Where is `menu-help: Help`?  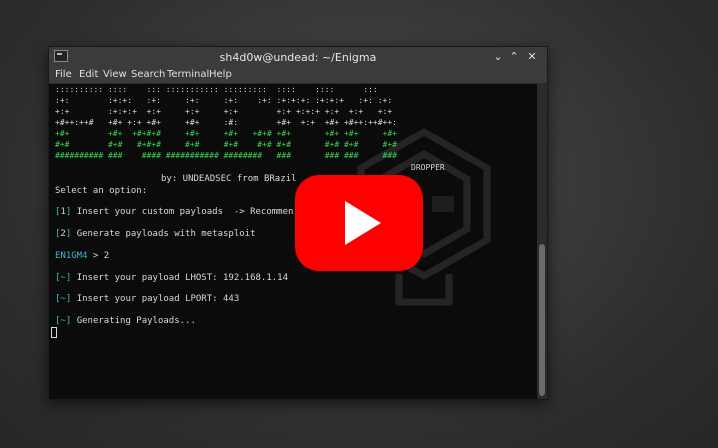
menu-help: Help is located at coordinates (220, 74).